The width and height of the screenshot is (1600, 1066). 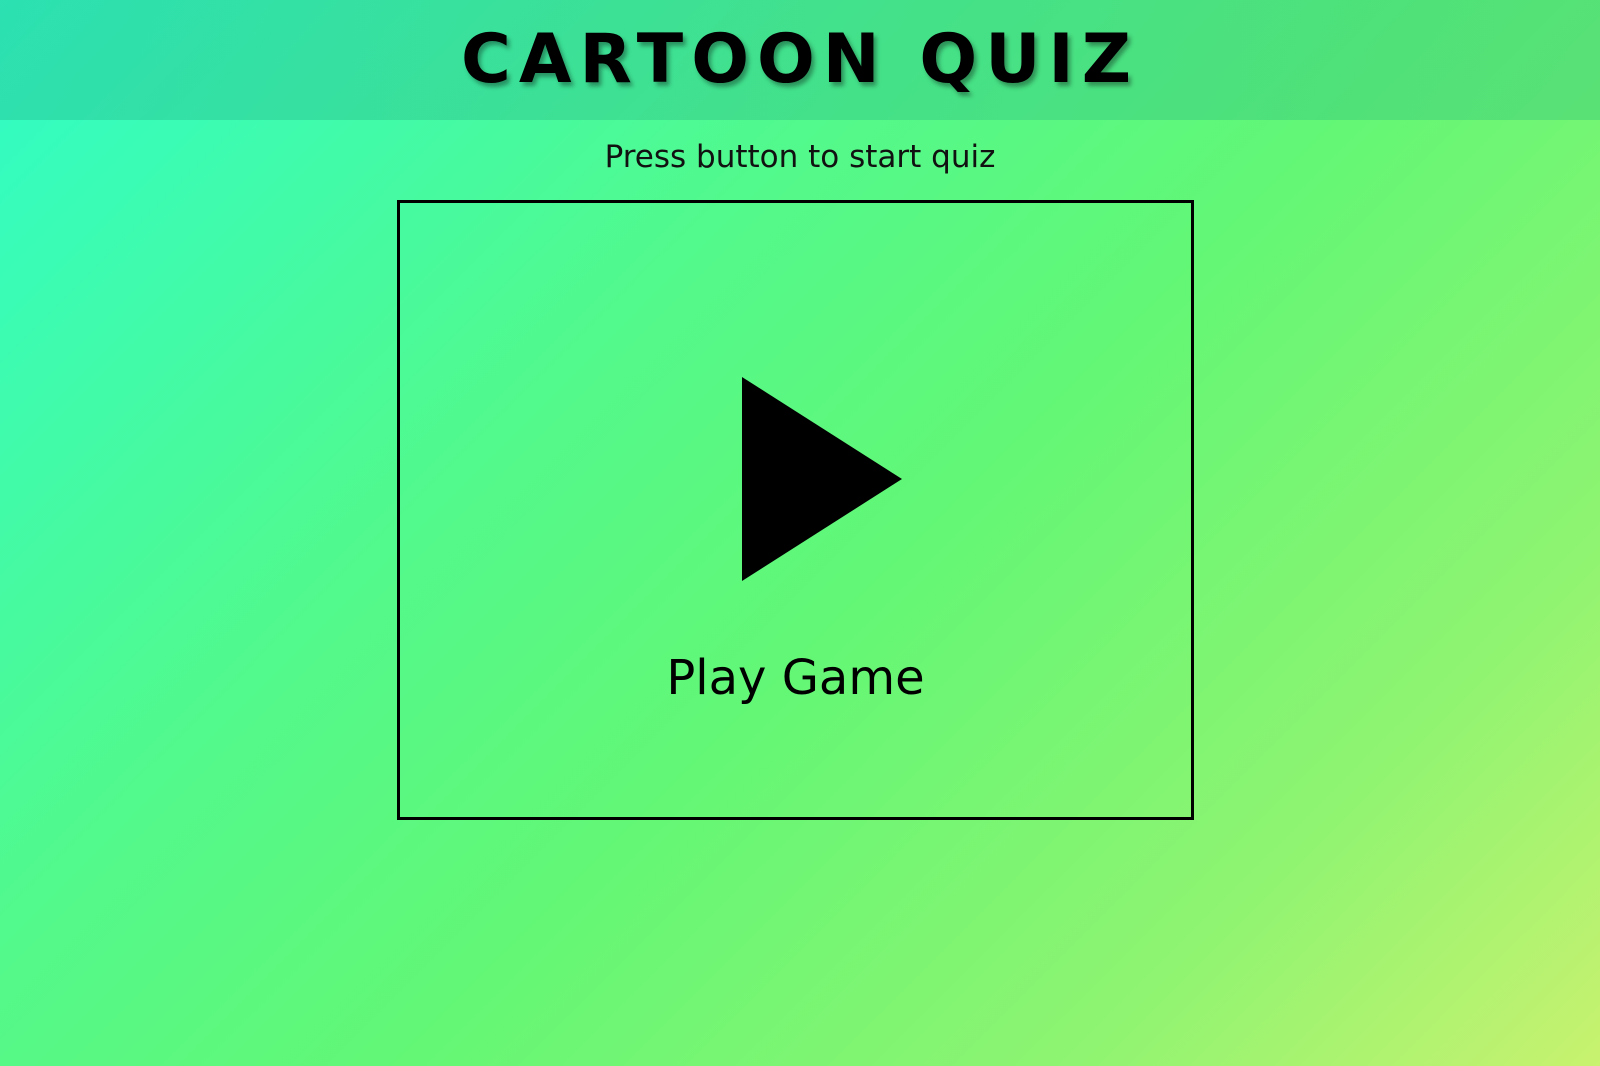 I want to click on game-title: CARTOON QUIZ, so click(x=800, y=59).